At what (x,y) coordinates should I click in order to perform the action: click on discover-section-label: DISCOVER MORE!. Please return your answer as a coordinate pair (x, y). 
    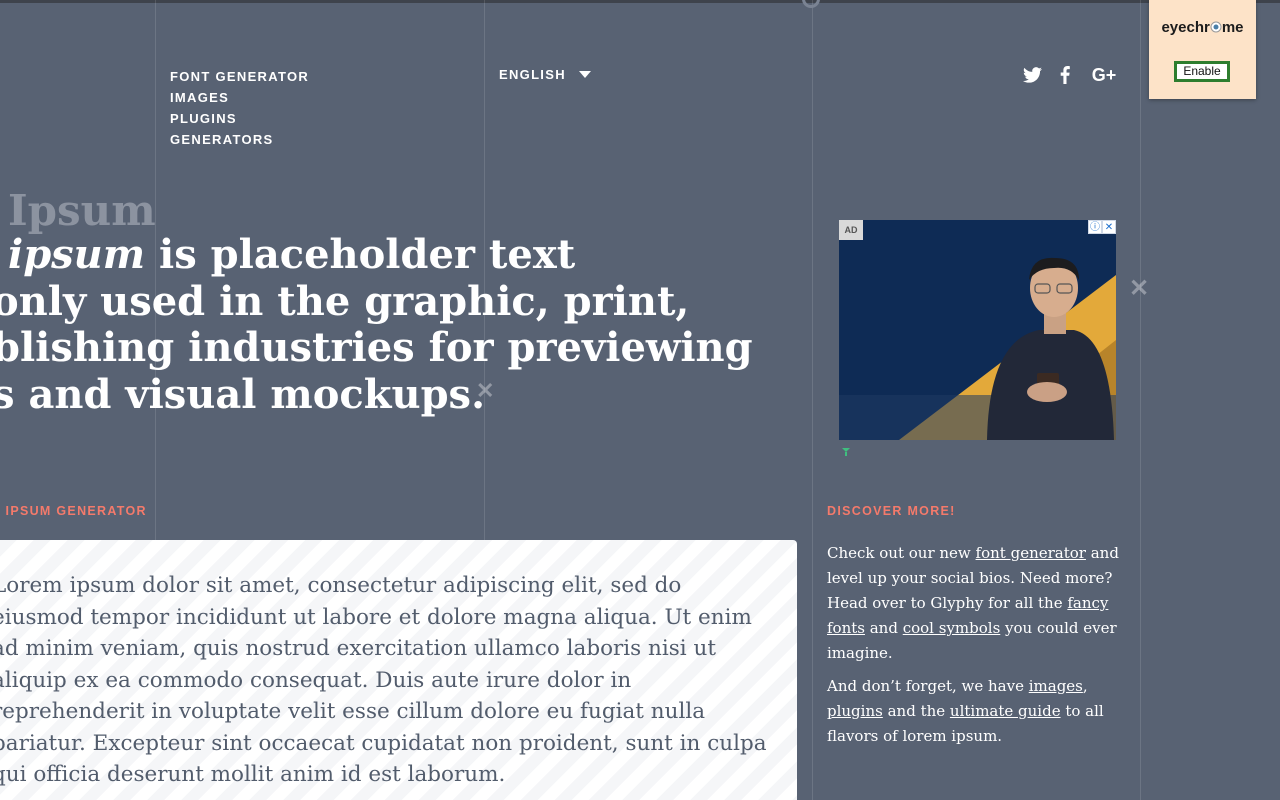
    Looking at the image, I should click on (891, 511).